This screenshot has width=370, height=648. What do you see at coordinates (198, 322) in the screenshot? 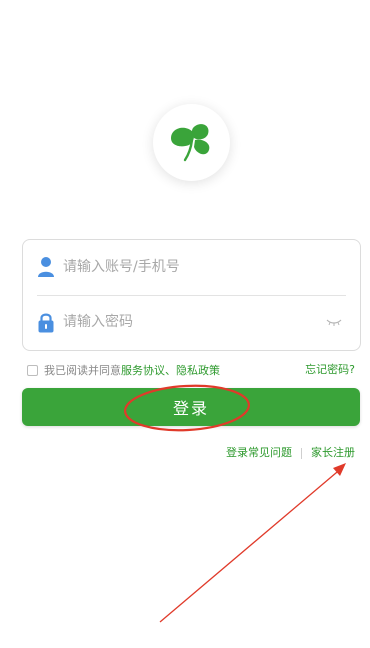
I see `password-input` at bounding box center [198, 322].